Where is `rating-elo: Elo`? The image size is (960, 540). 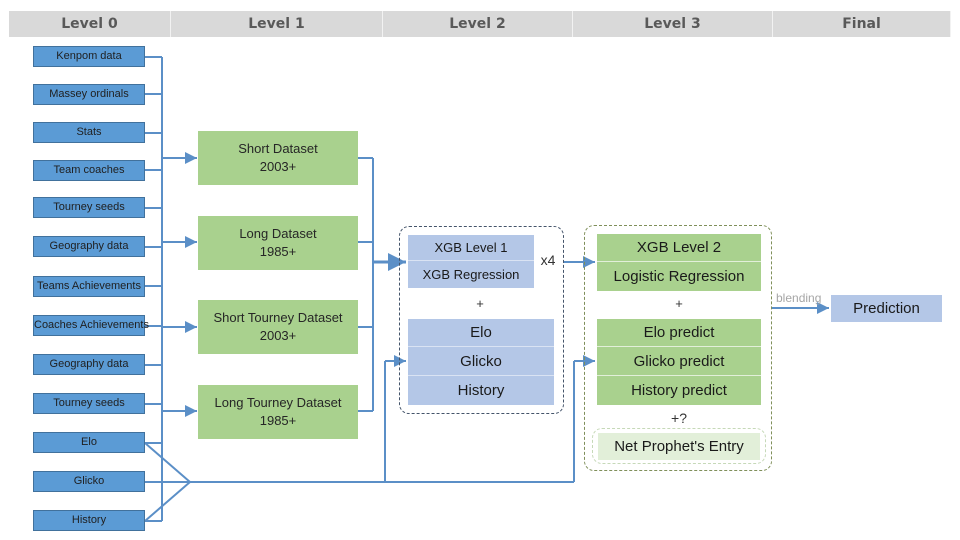
rating-elo: Elo is located at coordinates (481, 333).